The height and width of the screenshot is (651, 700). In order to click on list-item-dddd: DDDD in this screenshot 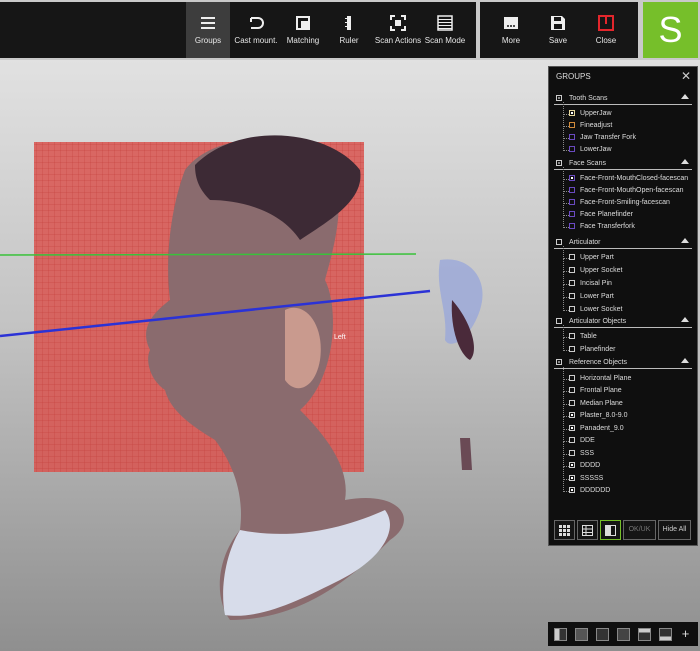, I will do `click(625, 463)`.